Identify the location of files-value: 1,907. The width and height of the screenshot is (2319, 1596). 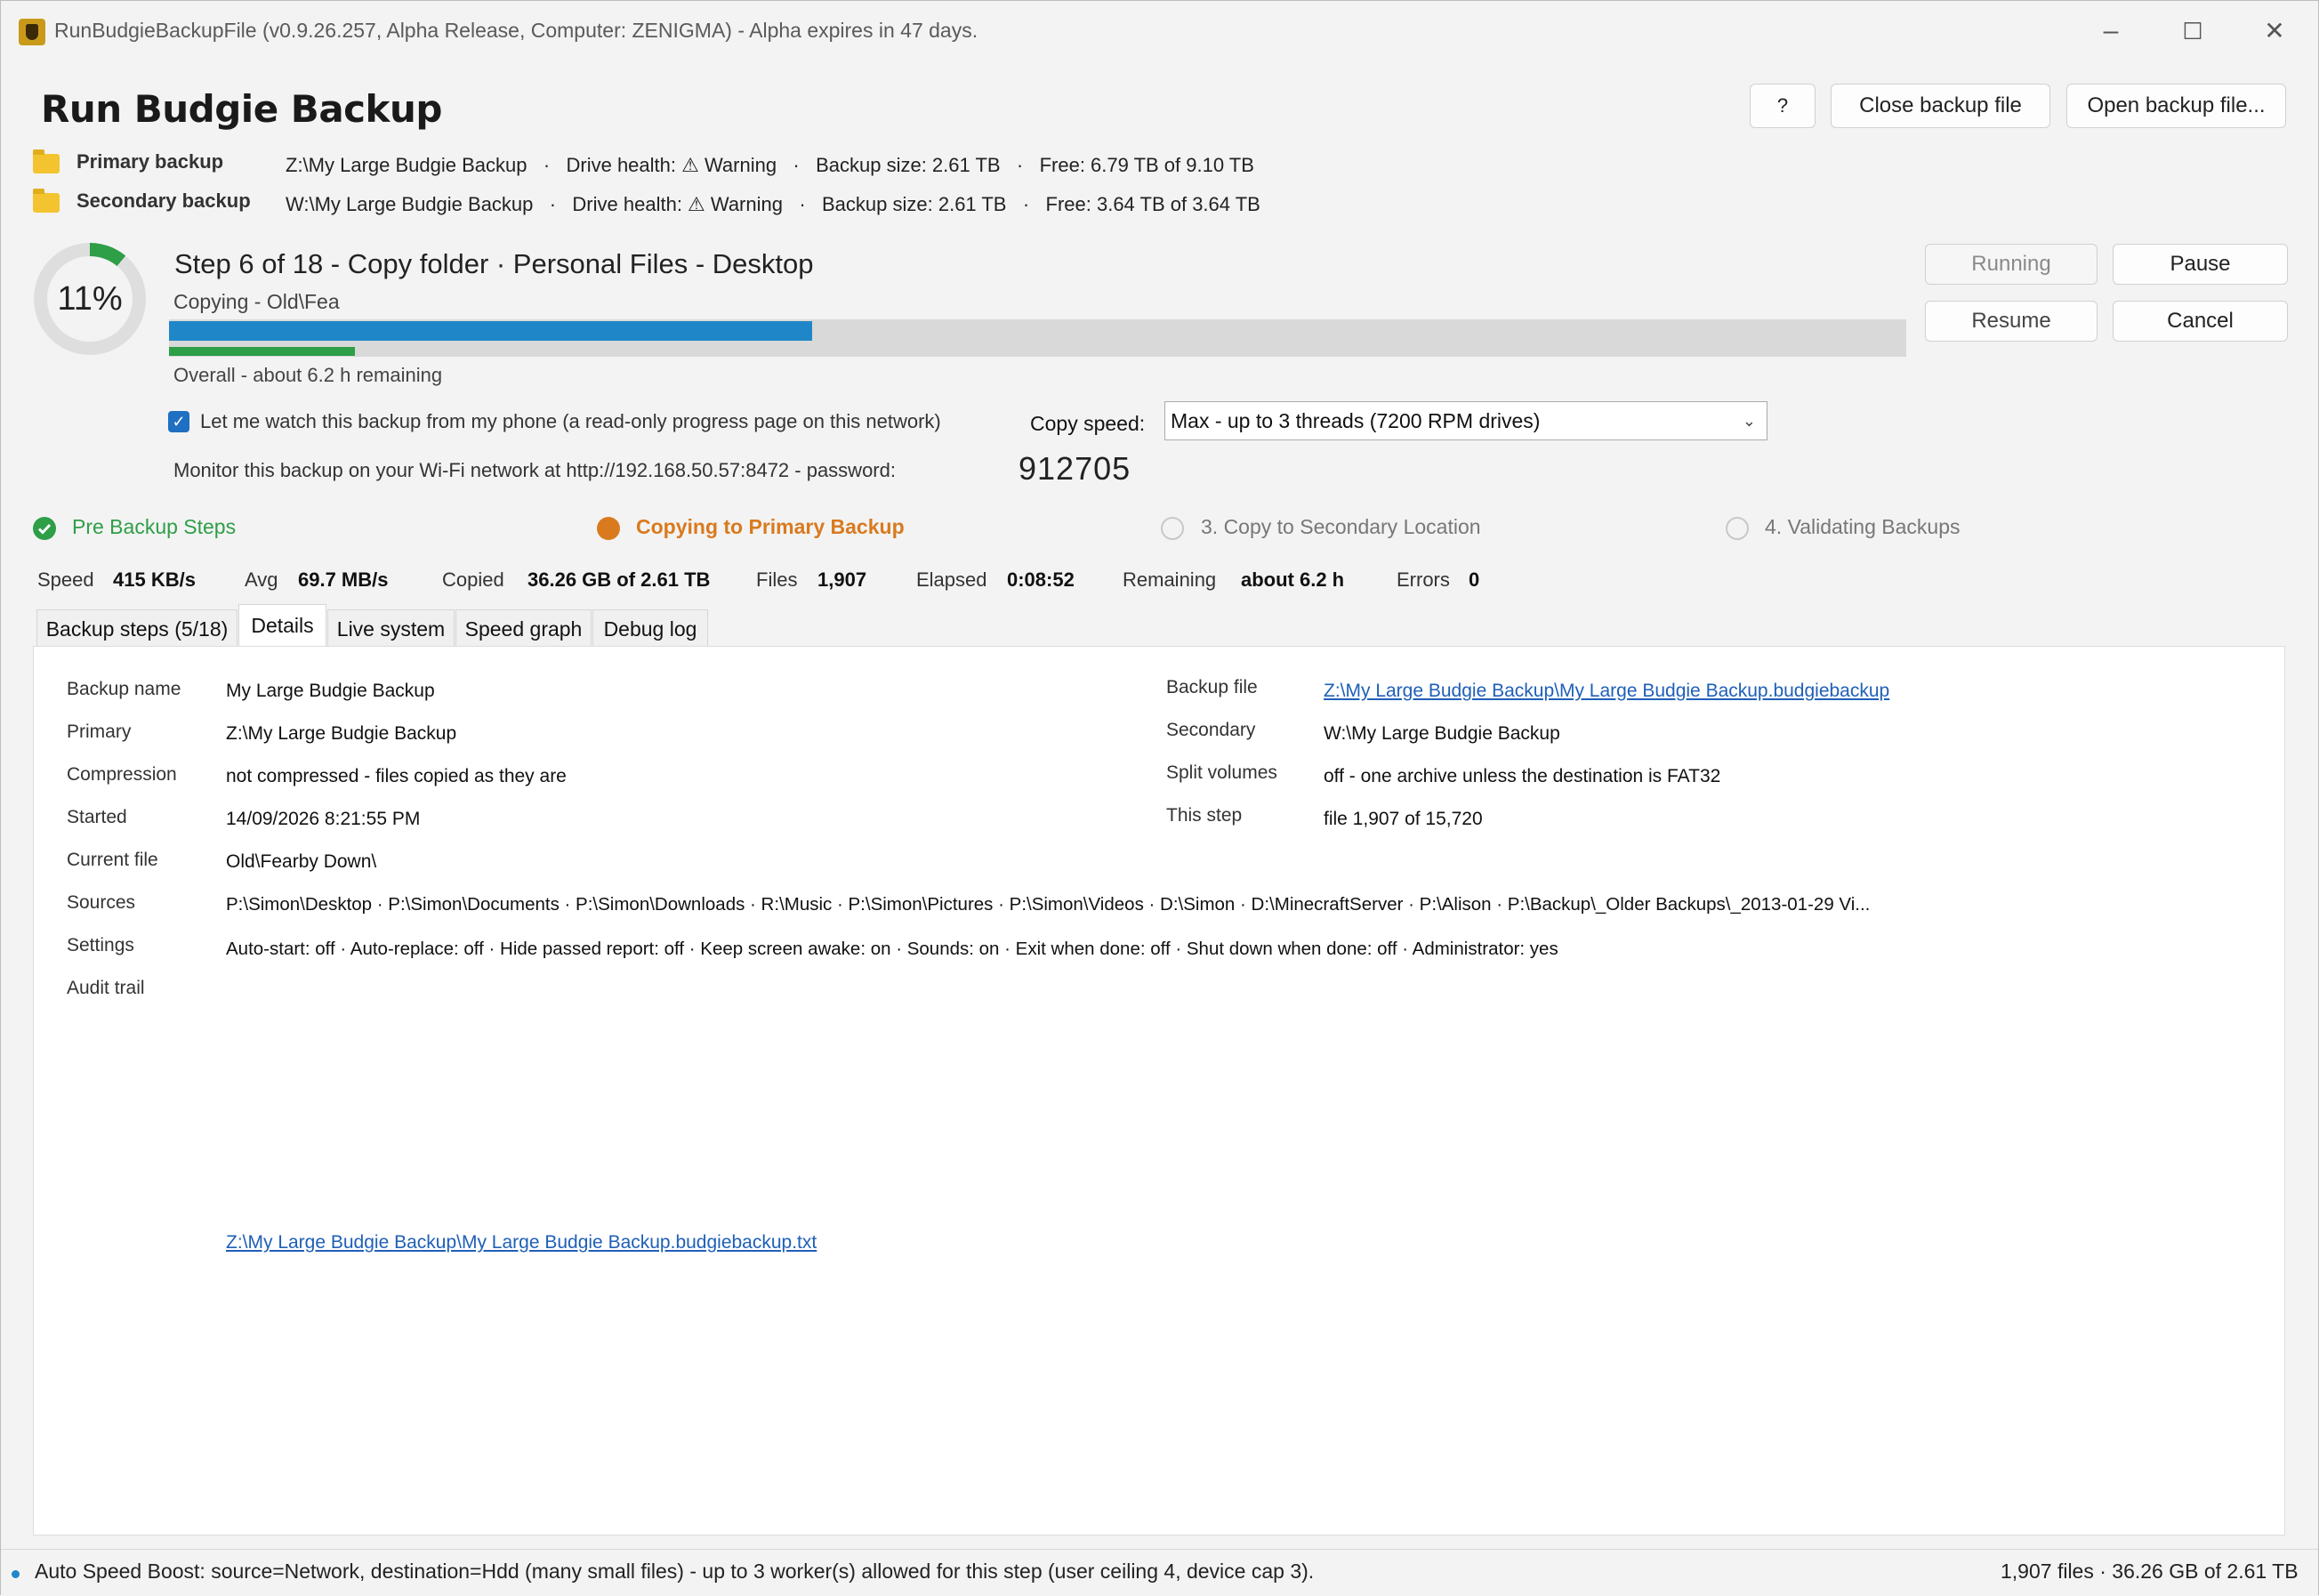
(842, 579).